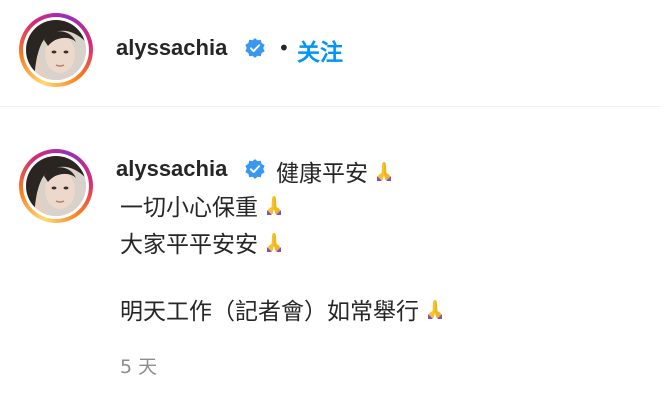 This screenshot has width=660, height=396. What do you see at coordinates (138, 365) in the screenshot?
I see `comment-timestamp: 5 天` at bounding box center [138, 365].